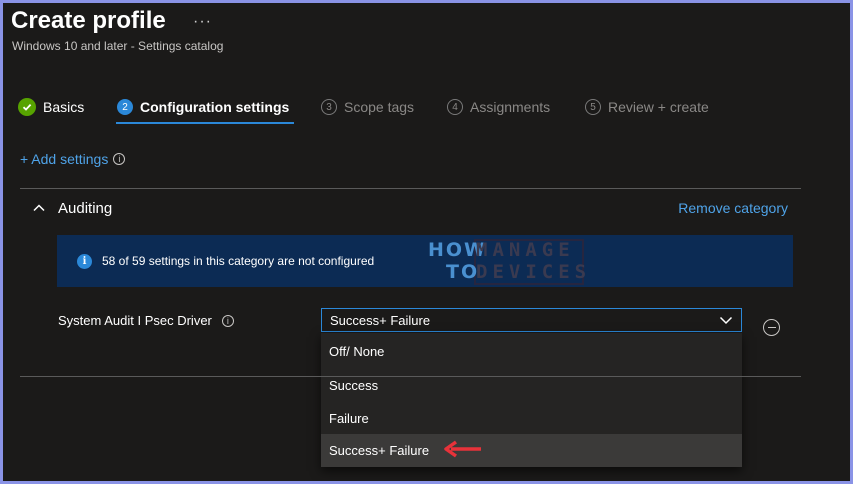  I want to click on more-options-button: ···, so click(202, 22).